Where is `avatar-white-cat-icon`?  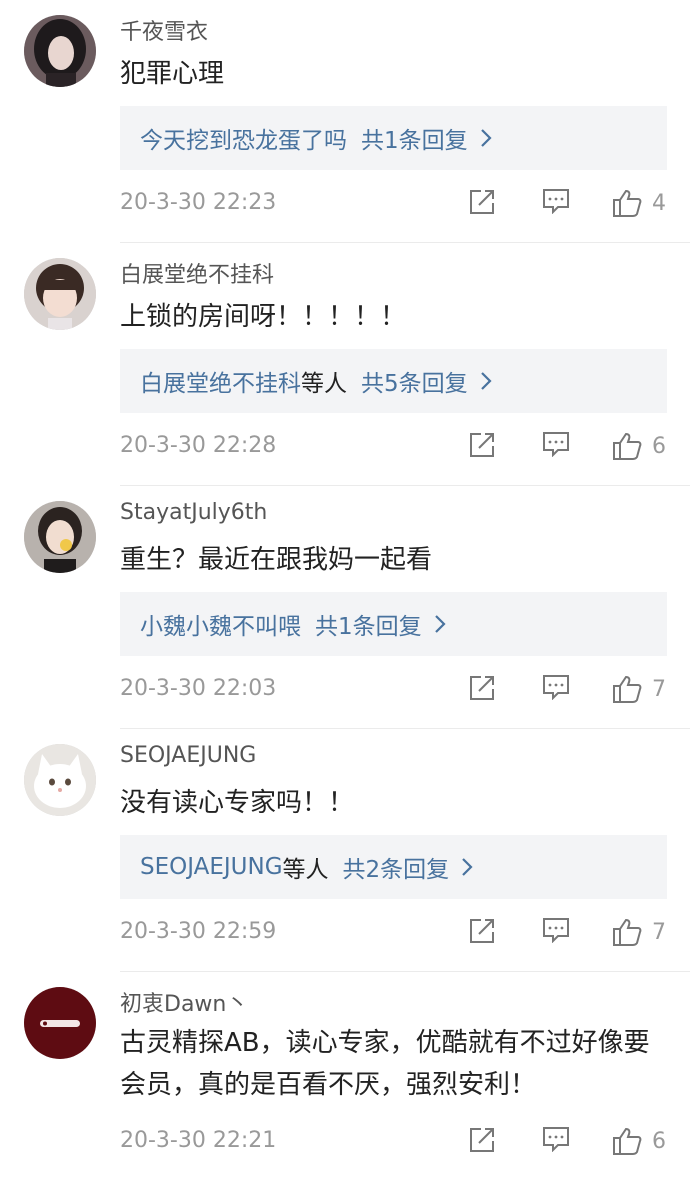 avatar-white-cat-icon is located at coordinates (60, 780).